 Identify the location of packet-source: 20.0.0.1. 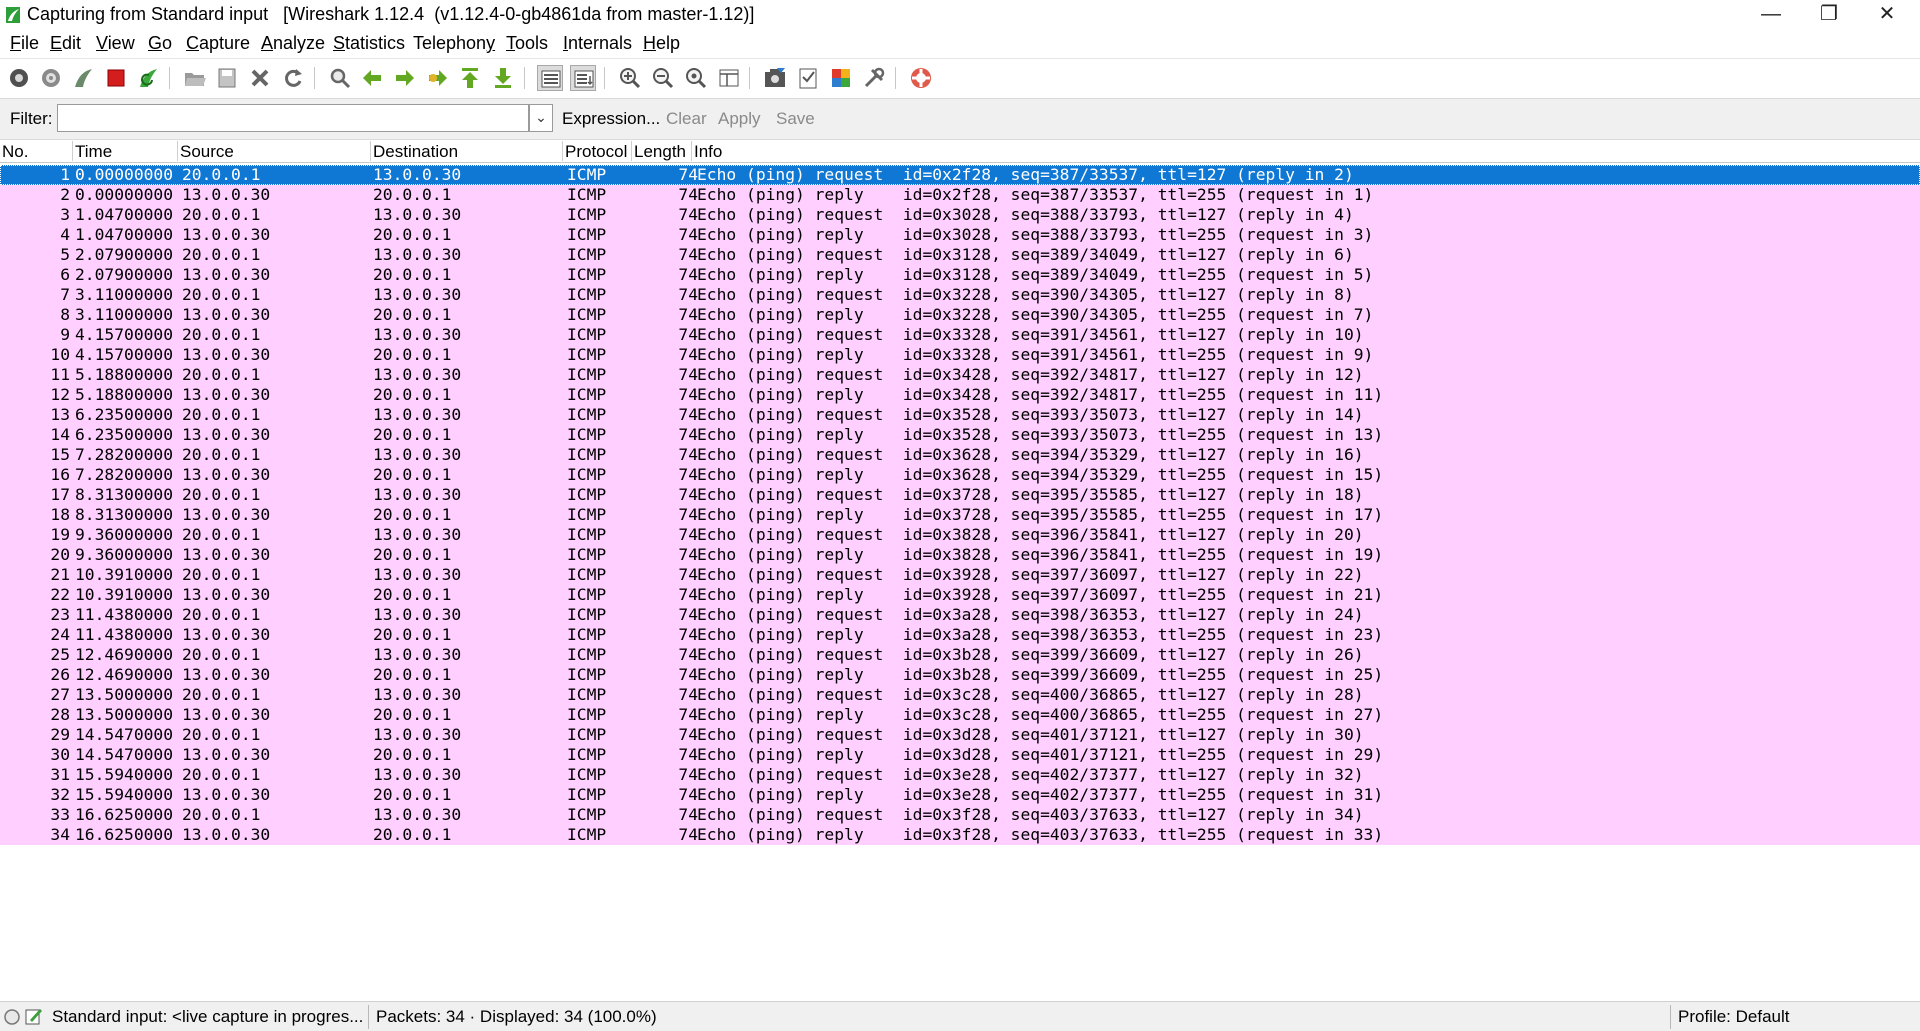
(221, 734).